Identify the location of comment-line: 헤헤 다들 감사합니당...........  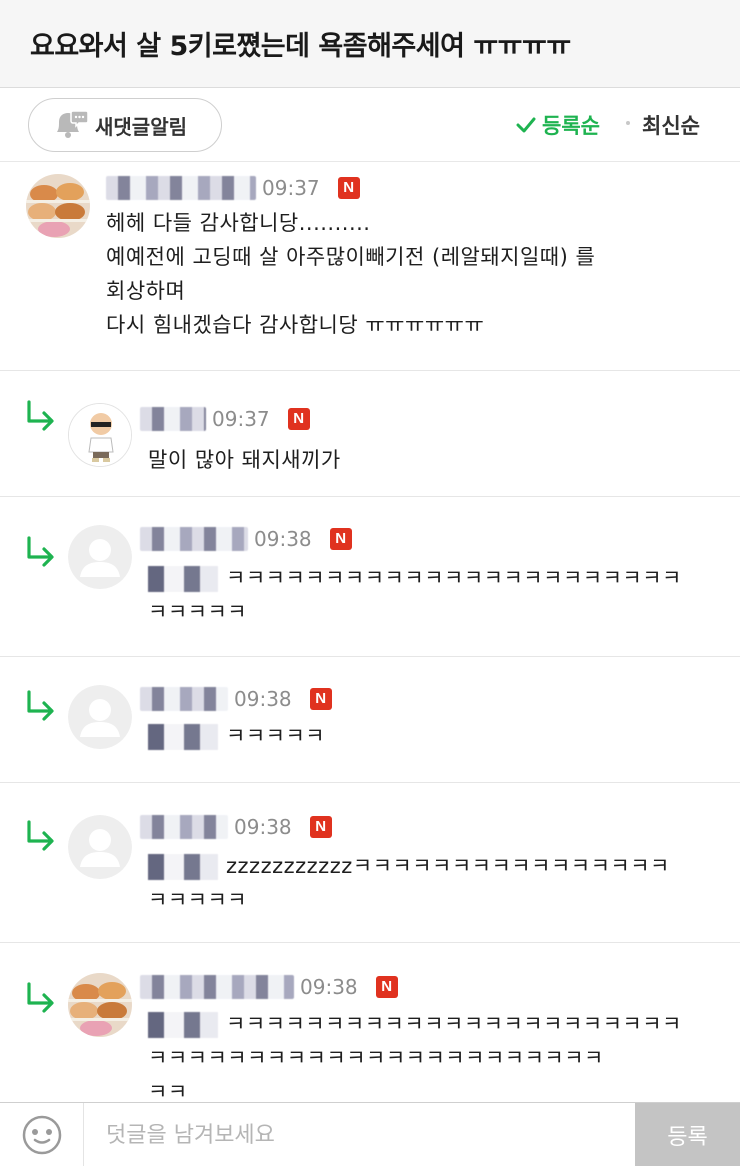
(238, 223).